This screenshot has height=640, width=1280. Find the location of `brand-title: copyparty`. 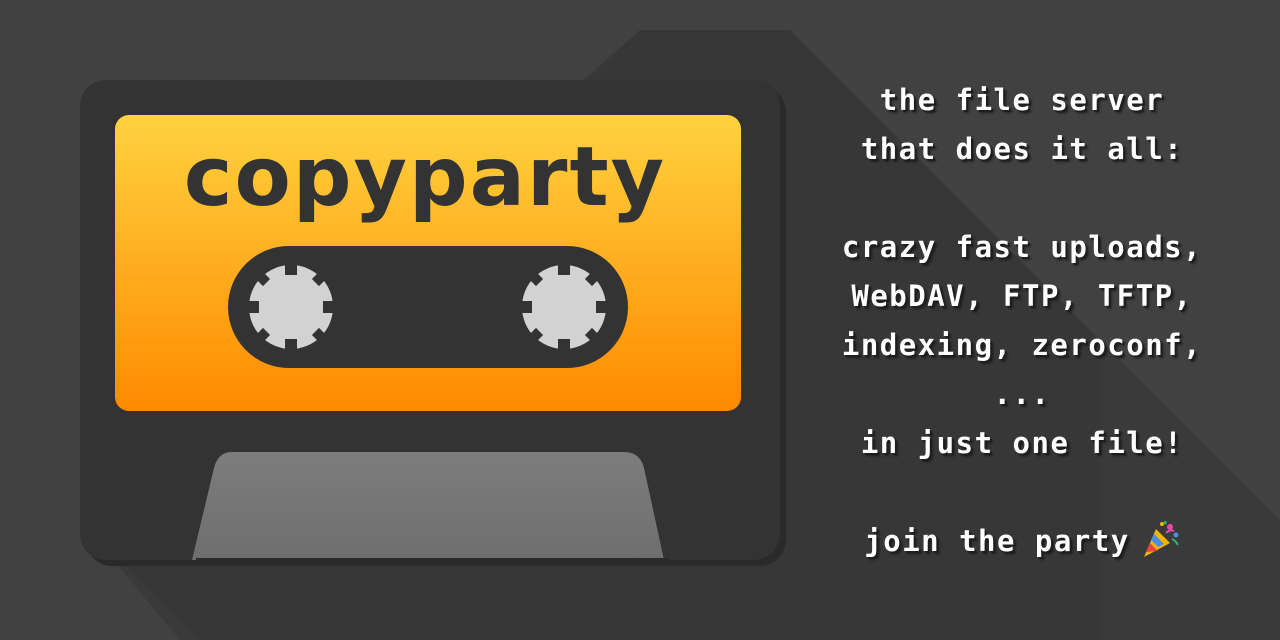

brand-title: copyparty is located at coordinates (425, 177).